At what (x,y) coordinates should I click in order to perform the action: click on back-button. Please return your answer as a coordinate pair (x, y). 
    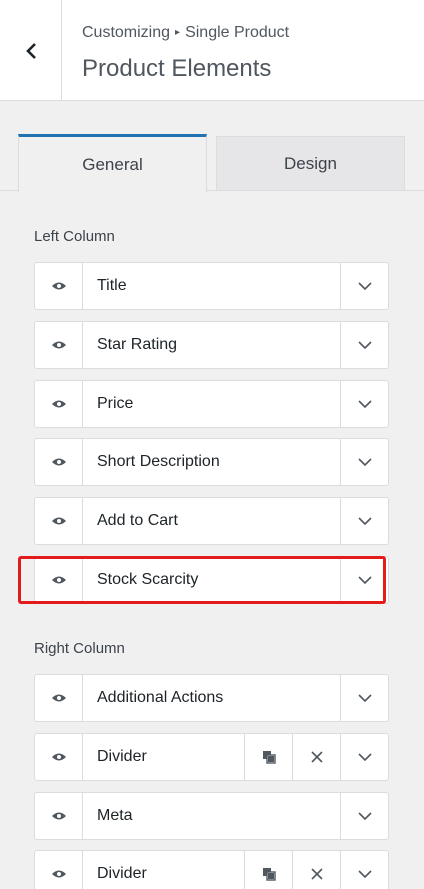
    Looking at the image, I should click on (31, 50).